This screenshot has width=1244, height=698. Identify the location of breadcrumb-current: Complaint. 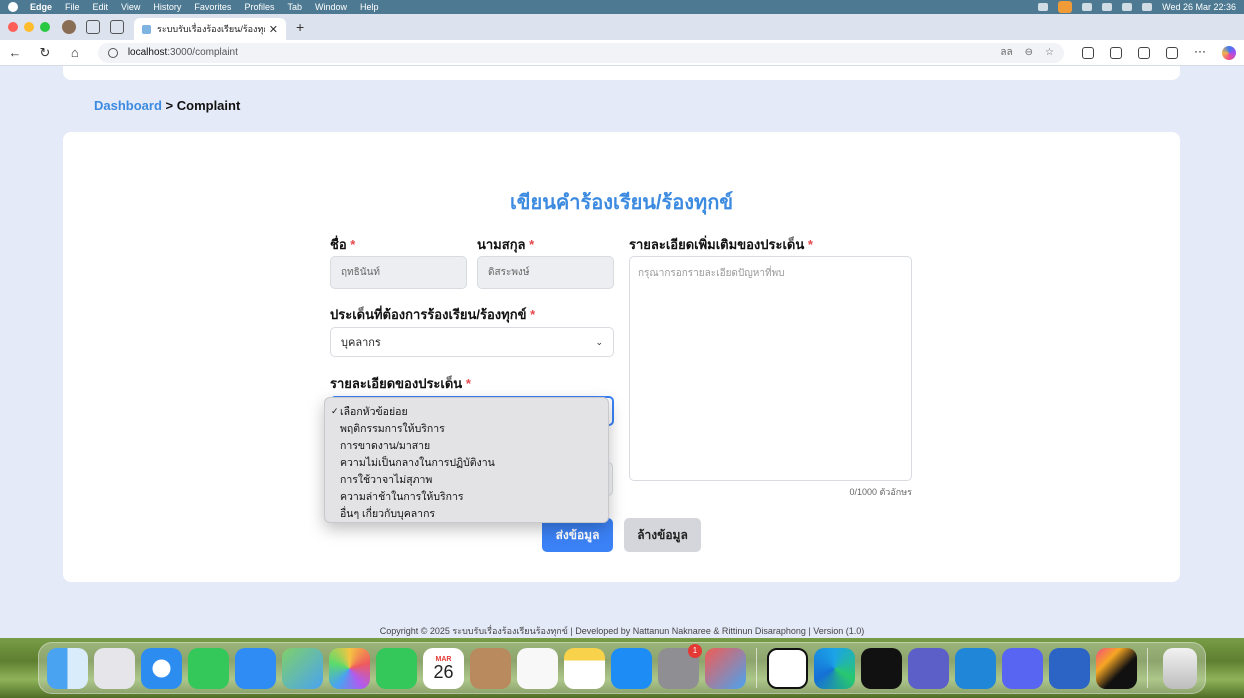
(208, 105).